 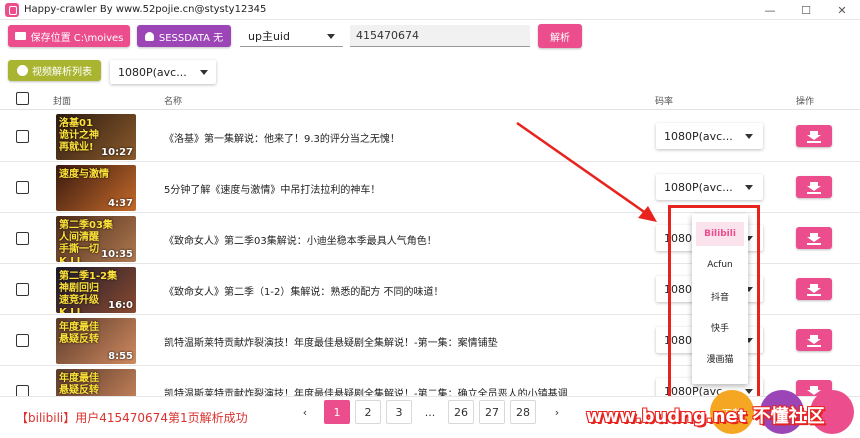 What do you see at coordinates (586, 171) in the screenshot?
I see `annotation-arrow-icon` at bounding box center [586, 171].